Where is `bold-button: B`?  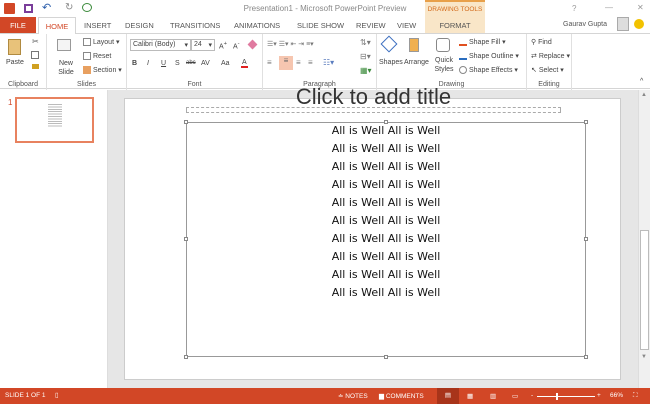 bold-button: B is located at coordinates (134, 63).